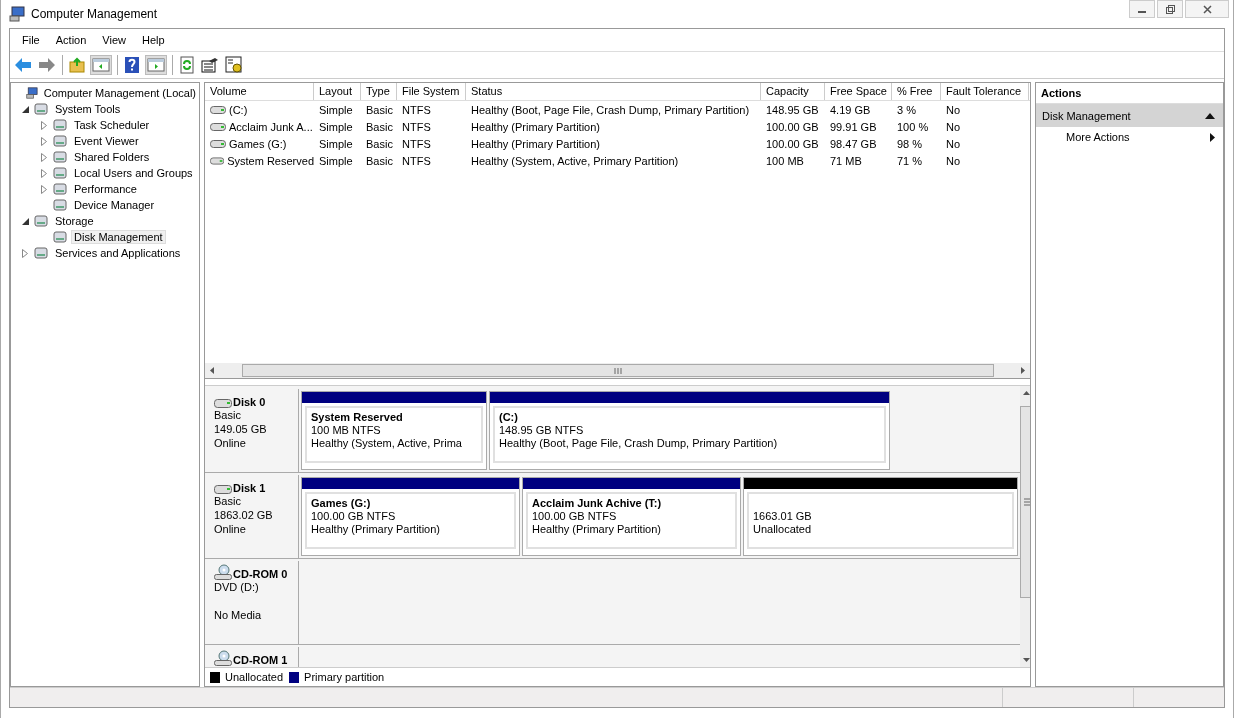 The width and height of the screenshot is (1234, 718). Describe the element at coordinates (114, 205) in the screenshot. I see `tree-item: Device Manager` at that location.